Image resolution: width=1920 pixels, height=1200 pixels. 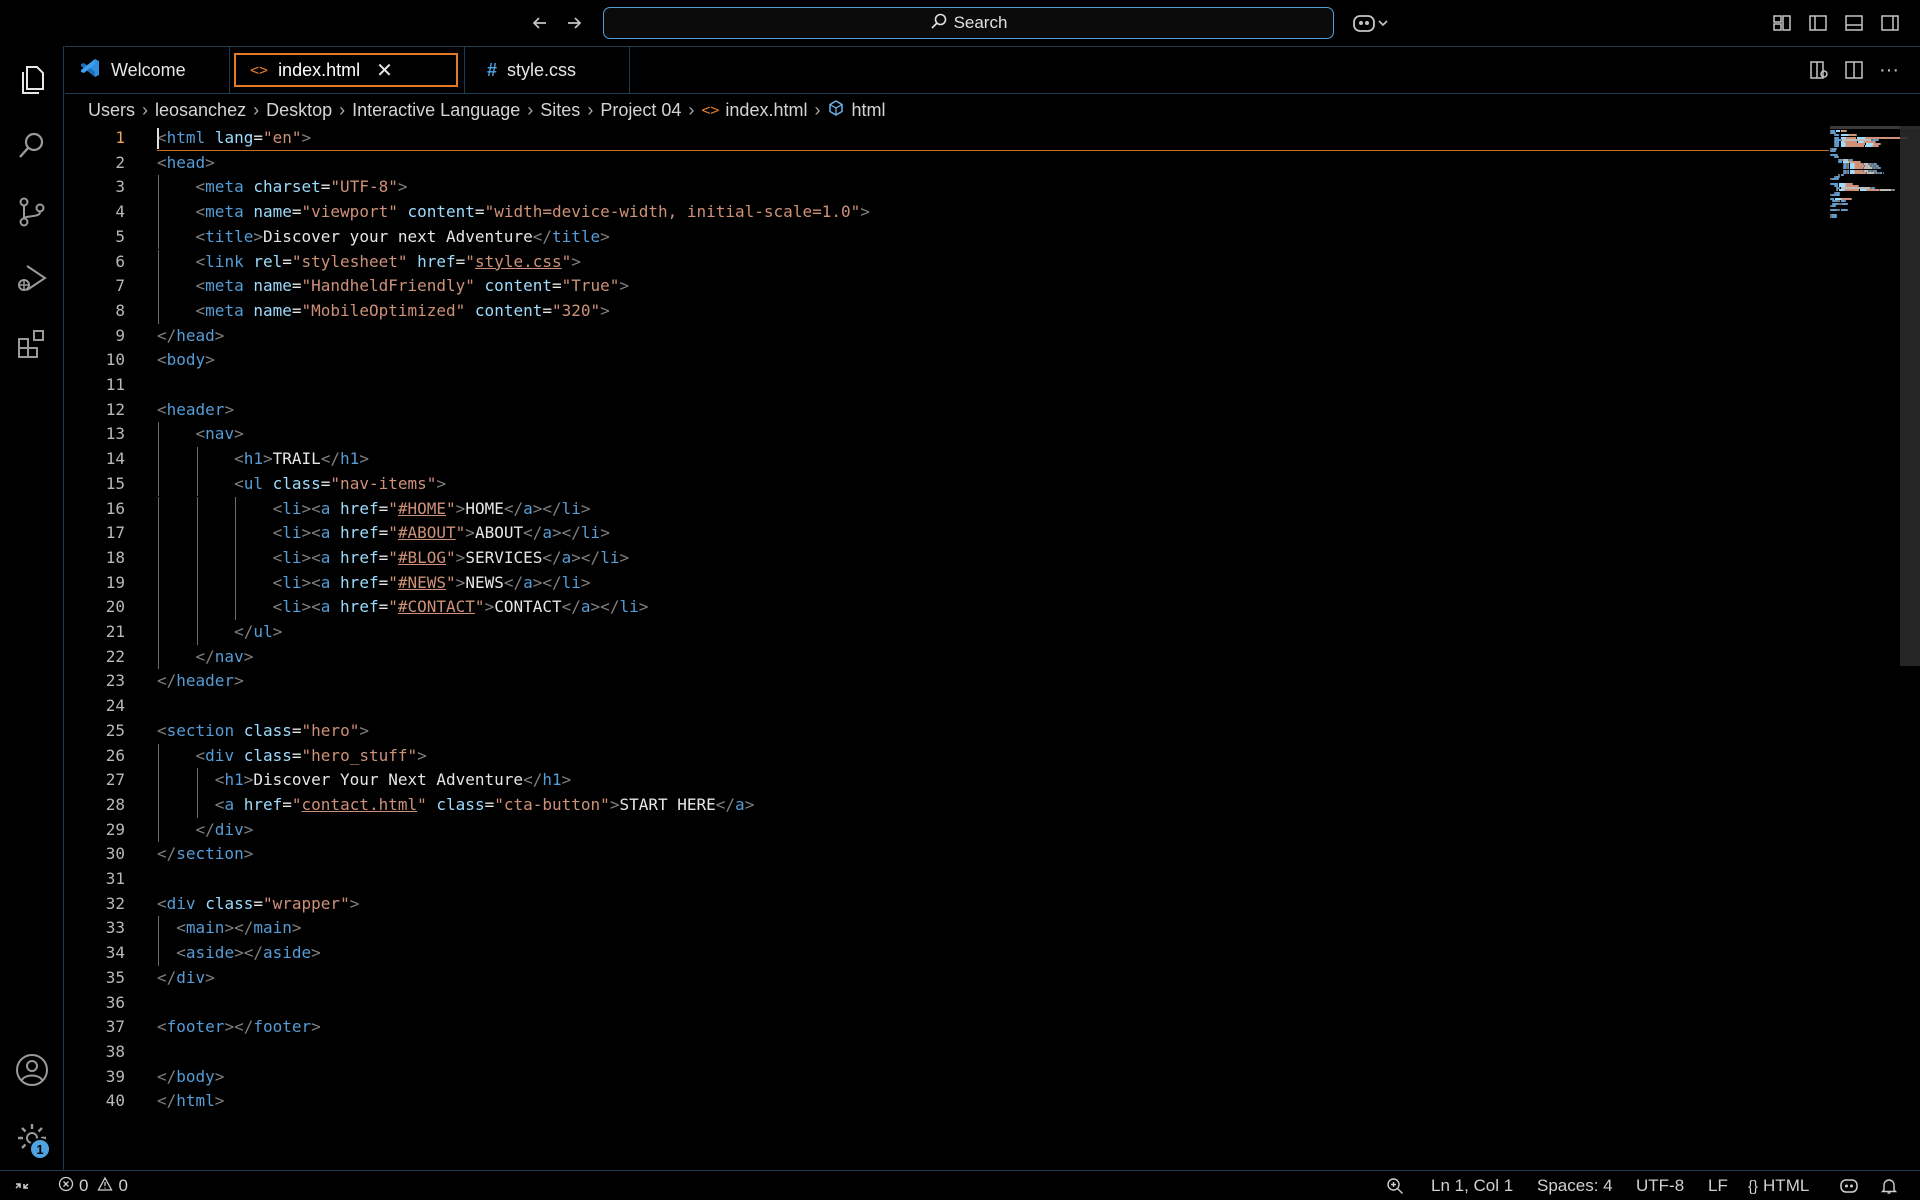 I want to click on breadcrumb-item: Desktop, so click(x=299, y=110).